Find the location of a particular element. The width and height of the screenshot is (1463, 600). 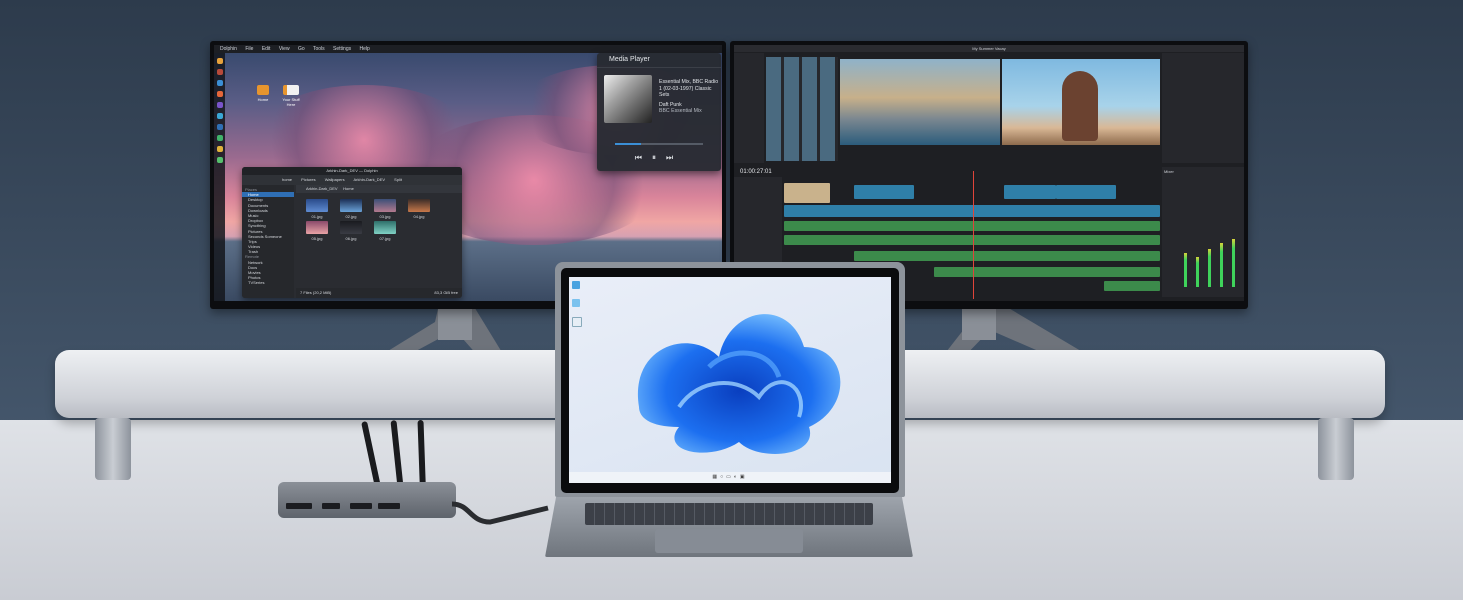

taskbar: ▦○▭◐▣ is located at coordinates (730, 477).